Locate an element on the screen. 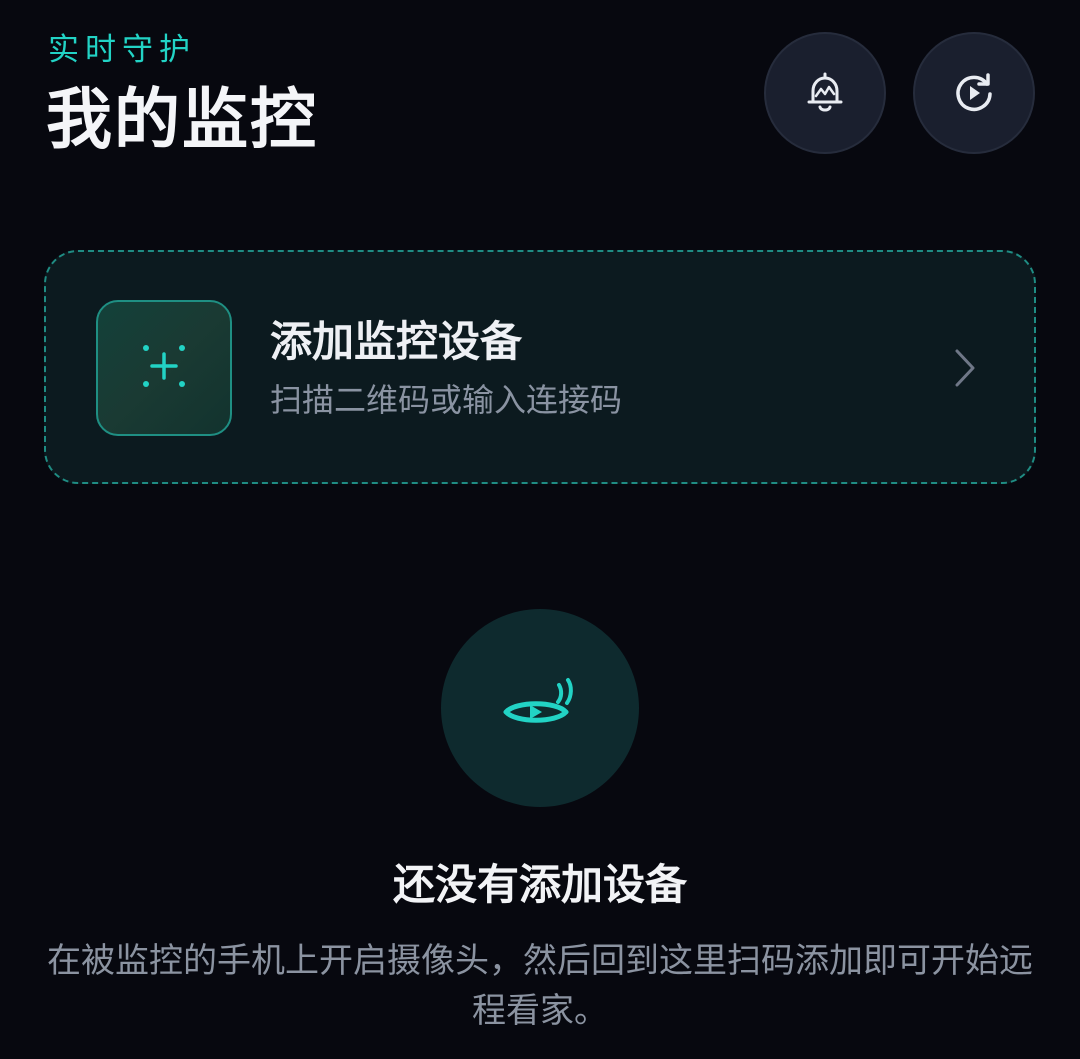 The width and height of the screenshot is (1080, 1059). eye-signal-icon is located at coordinates (540, 708).